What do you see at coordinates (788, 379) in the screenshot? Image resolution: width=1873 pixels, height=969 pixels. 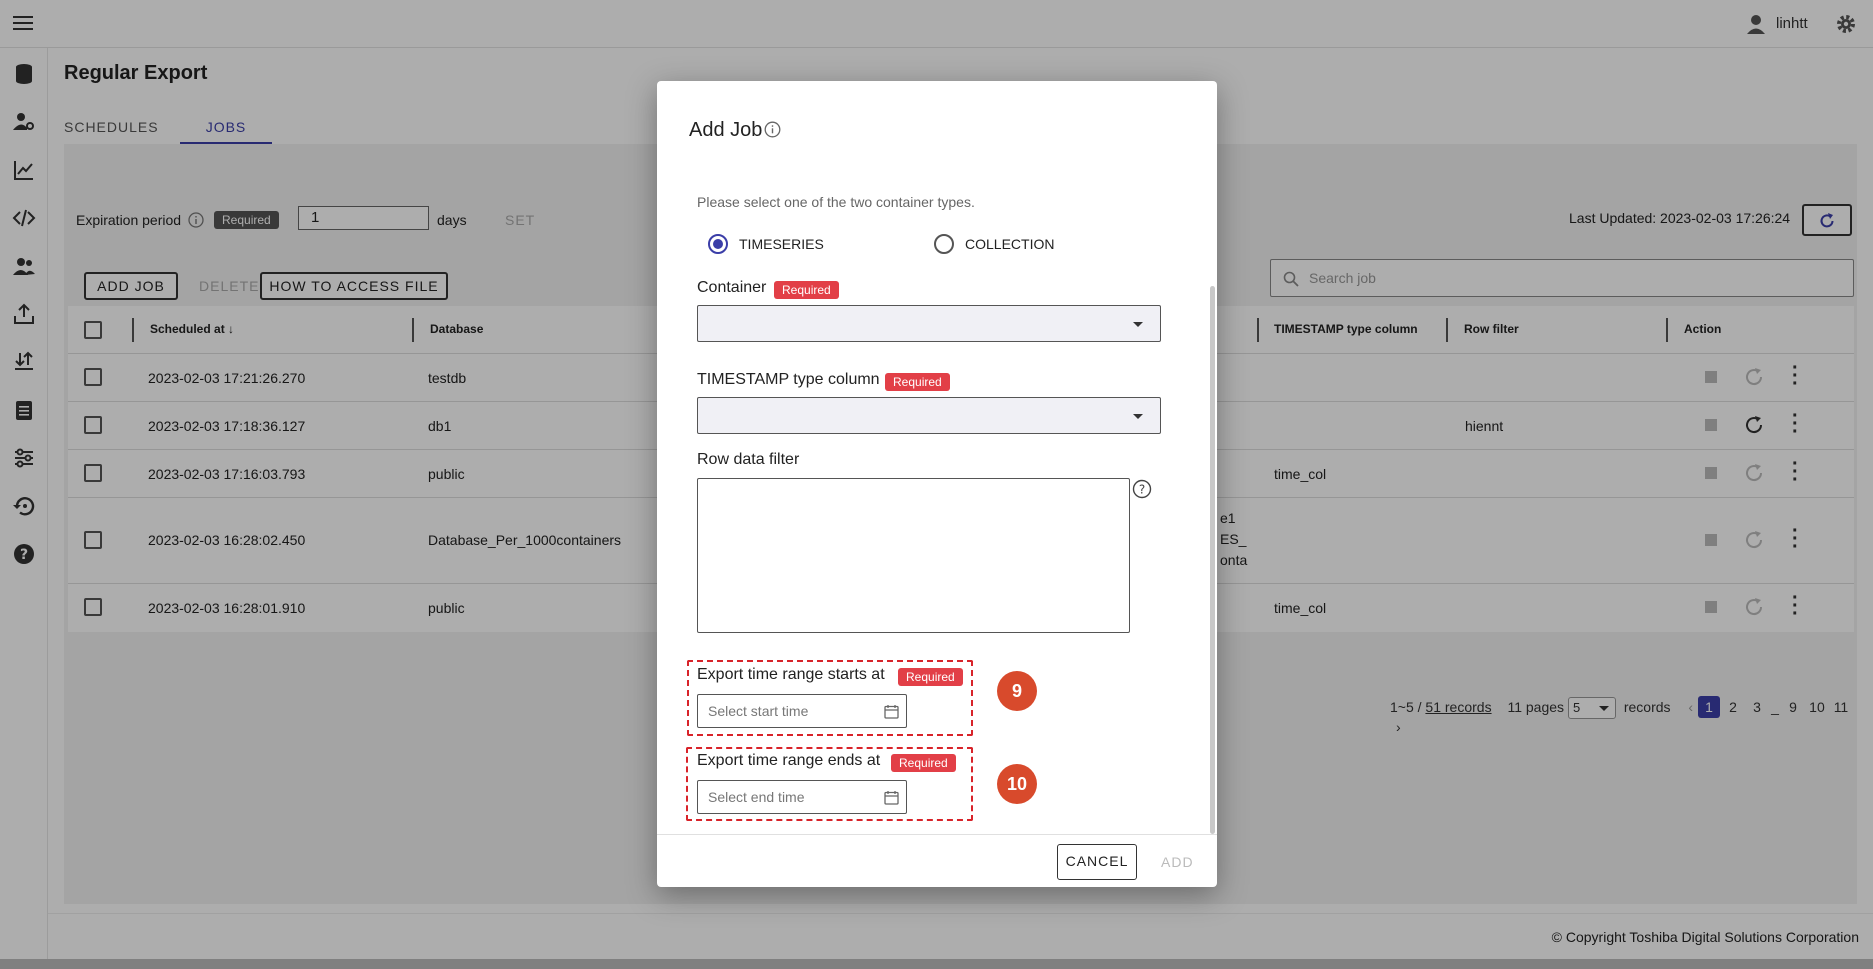 I see `timestamp-column-label: TIMESTAMP type column` at bounding box center [788, 379].